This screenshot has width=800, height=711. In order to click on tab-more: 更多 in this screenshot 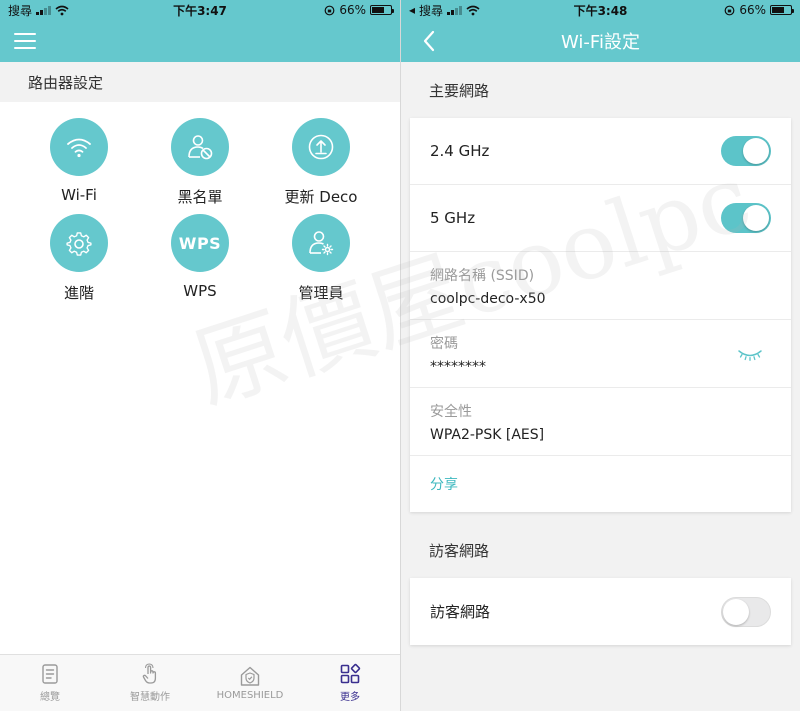, I will do `click(350, 683)`.